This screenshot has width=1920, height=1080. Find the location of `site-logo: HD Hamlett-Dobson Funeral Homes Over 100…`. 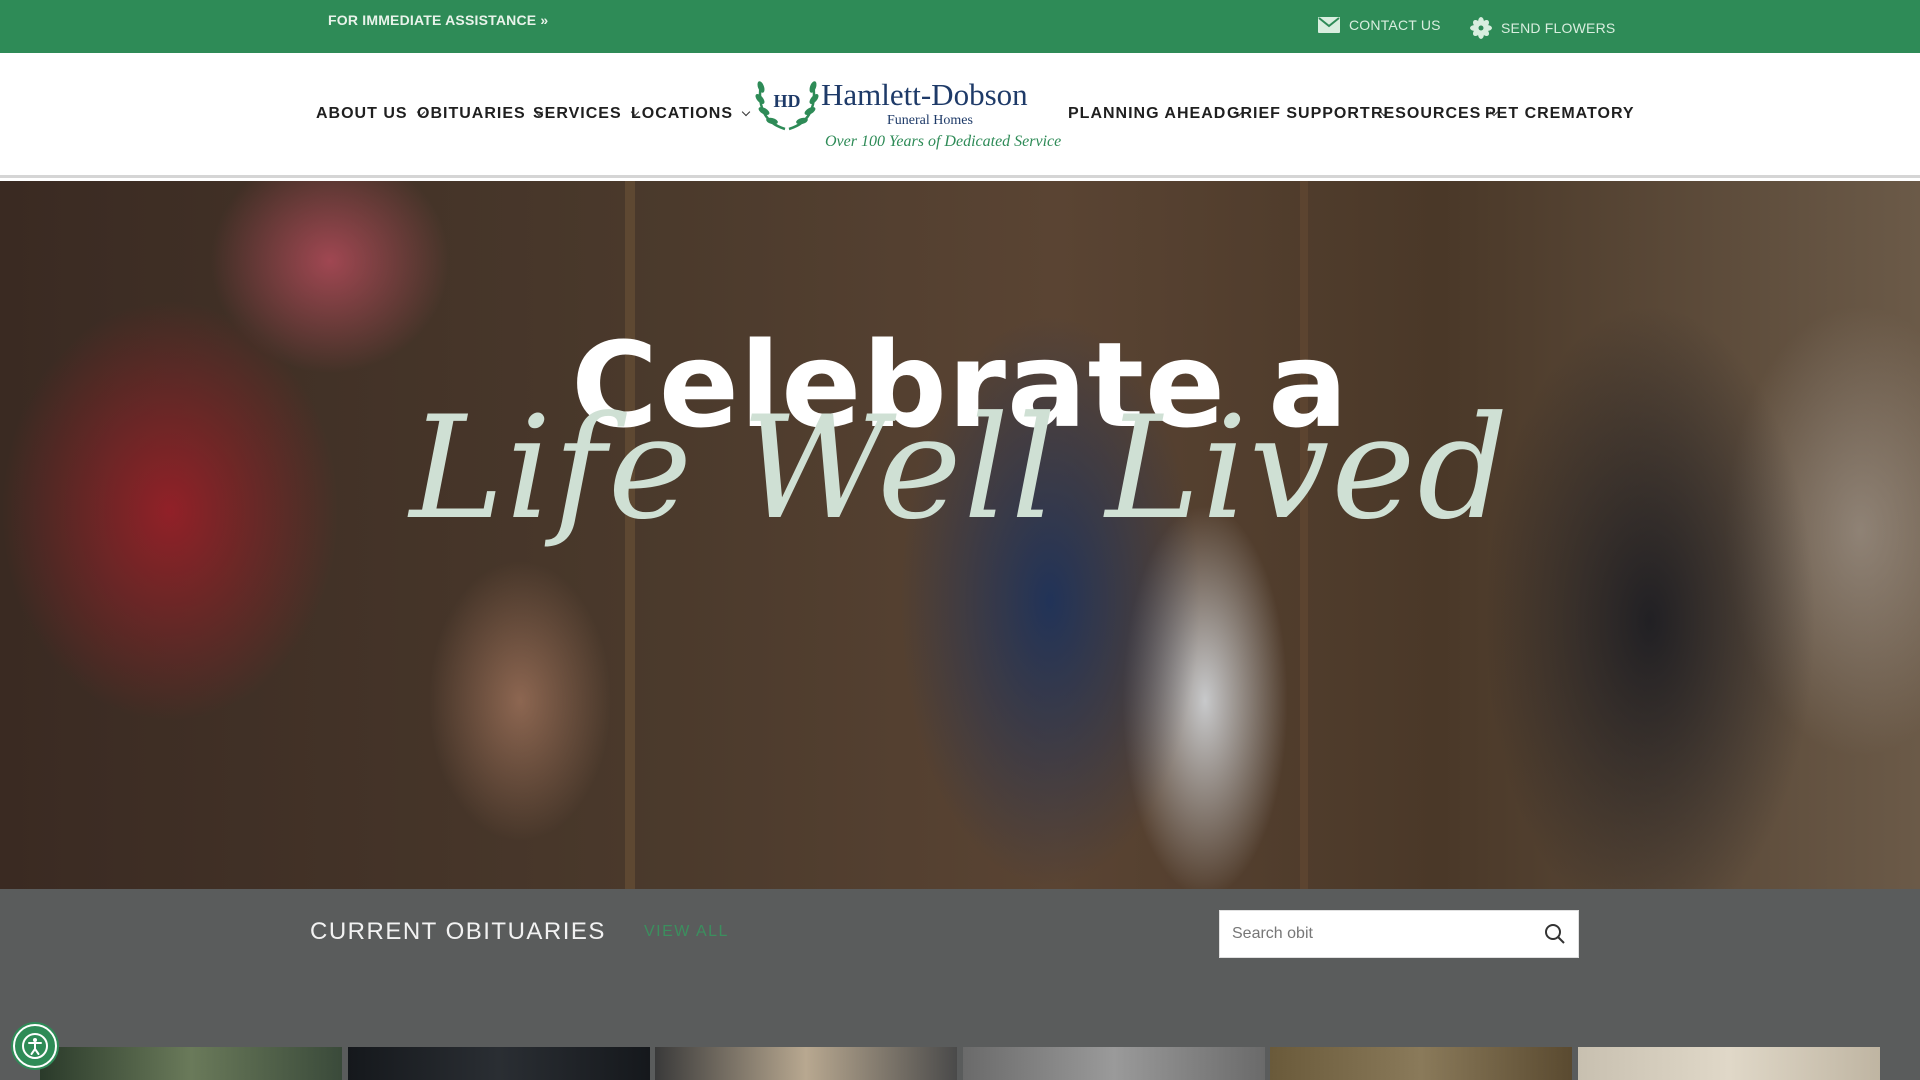

site-logo: HD Hamlett-Dobson Funeral Homes Over 100… is located at coordinates (908, 118).